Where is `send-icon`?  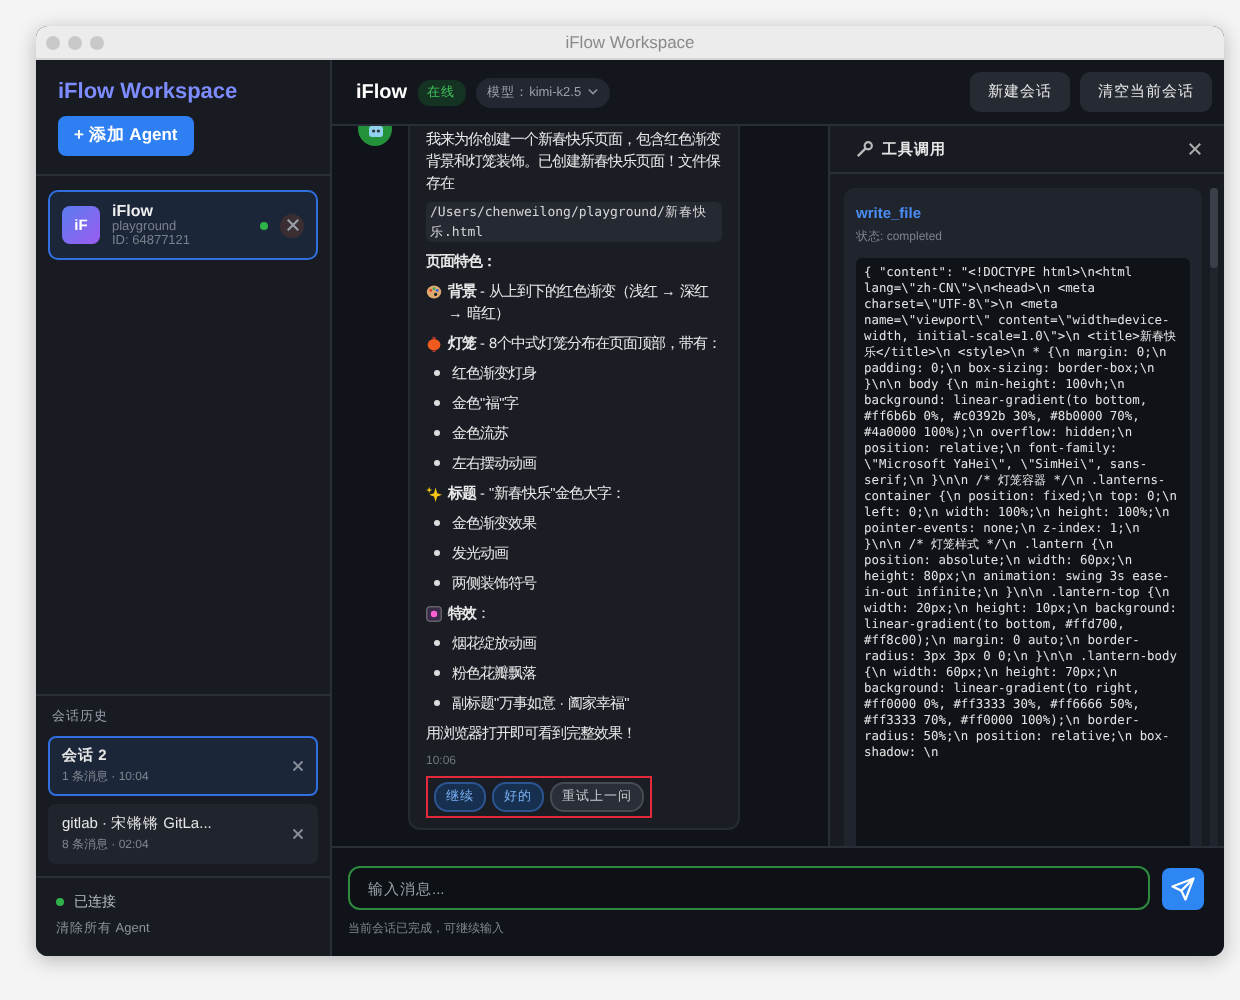 send-icon is located at coordinates (1183, 888).